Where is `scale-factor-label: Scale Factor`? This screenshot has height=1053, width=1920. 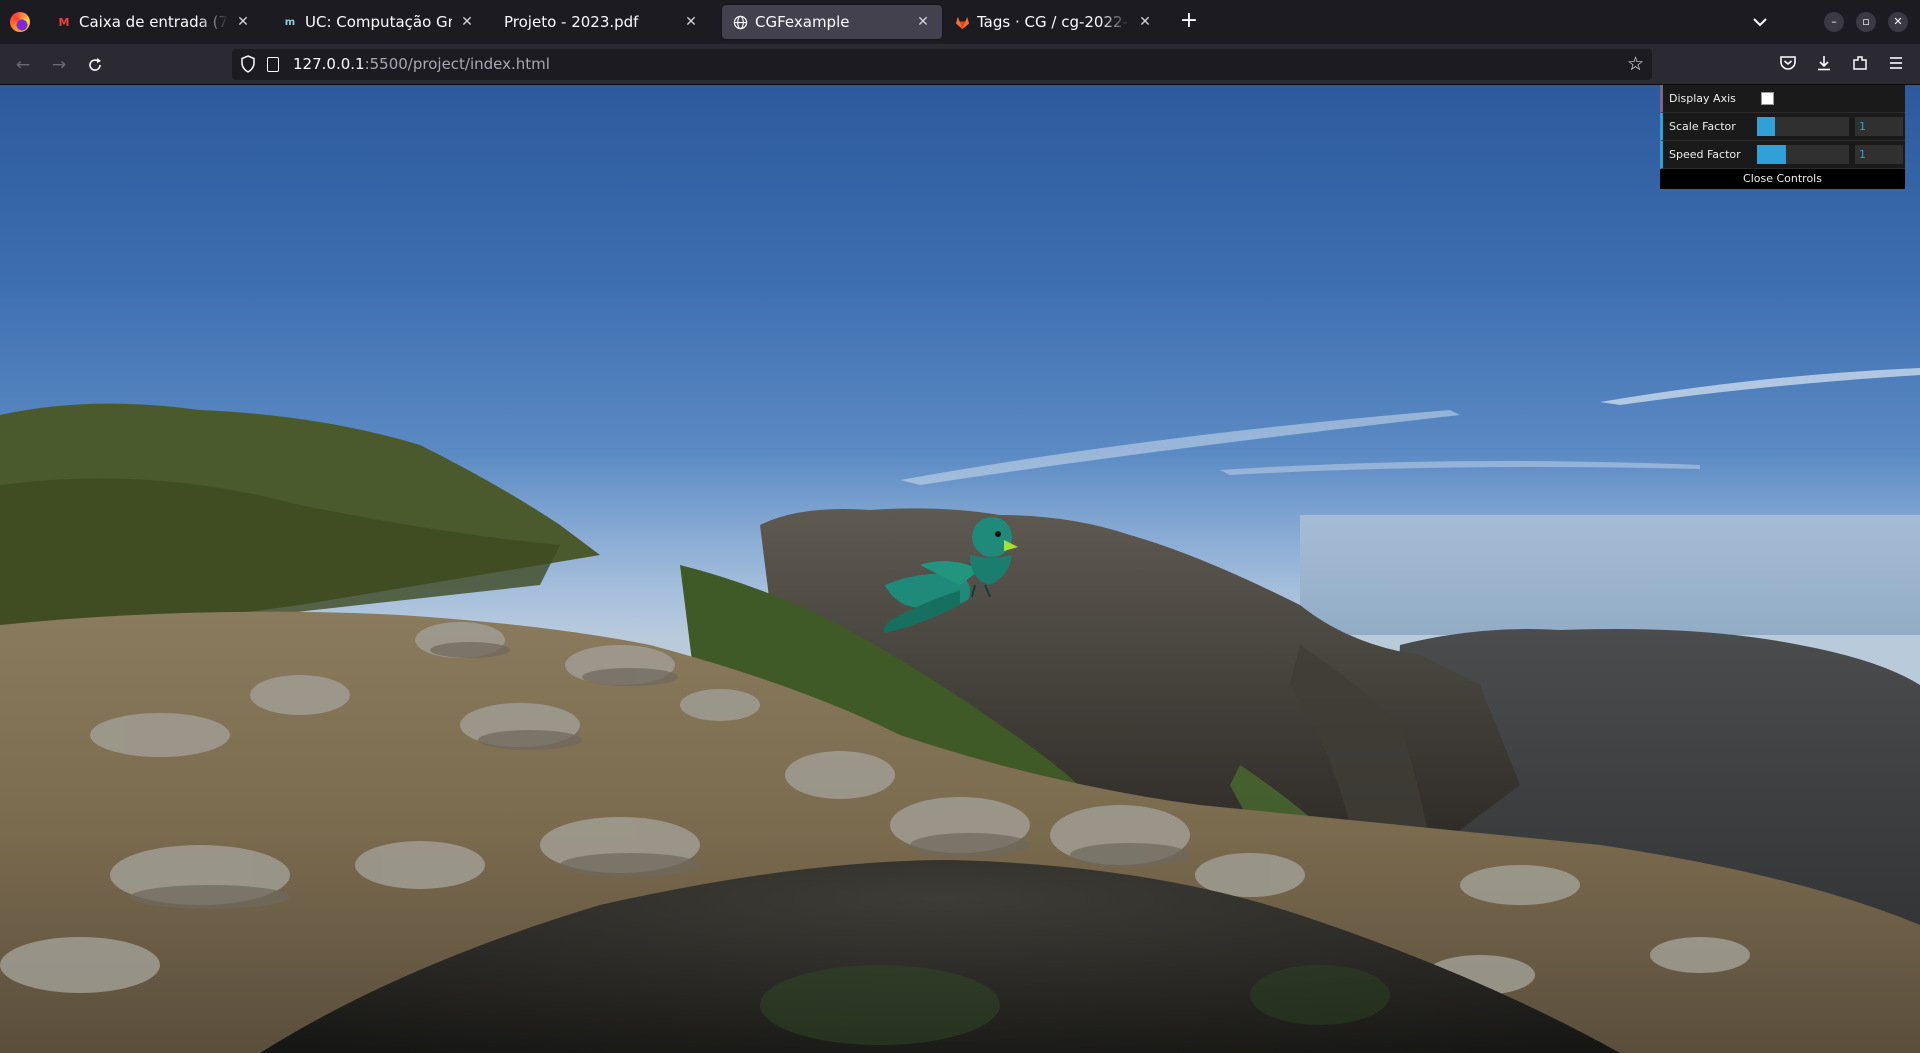 scale-factor-label: Scale Factor is located at coordinates (1702, 126).